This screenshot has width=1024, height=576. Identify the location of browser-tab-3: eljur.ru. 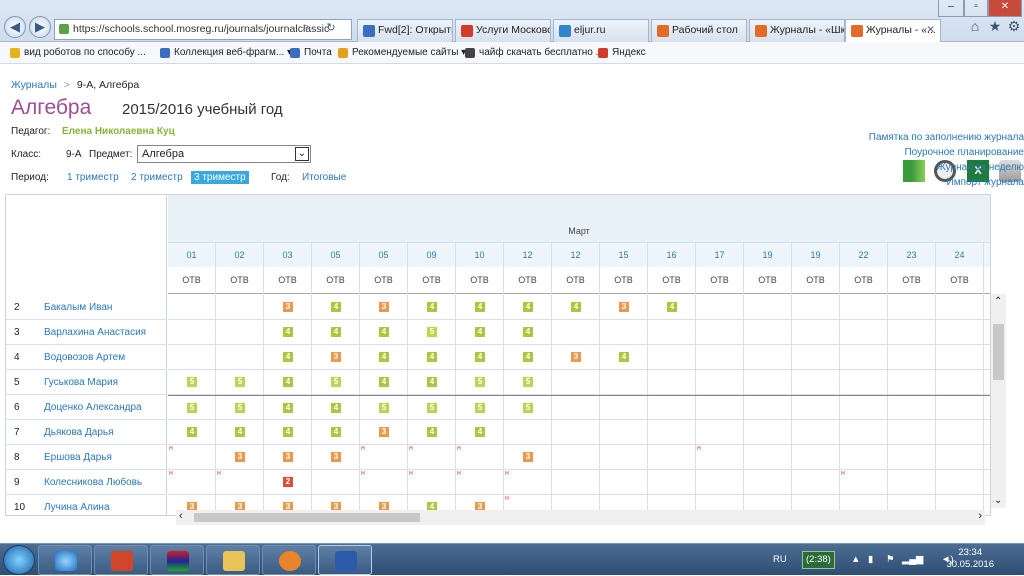
(601, 30).